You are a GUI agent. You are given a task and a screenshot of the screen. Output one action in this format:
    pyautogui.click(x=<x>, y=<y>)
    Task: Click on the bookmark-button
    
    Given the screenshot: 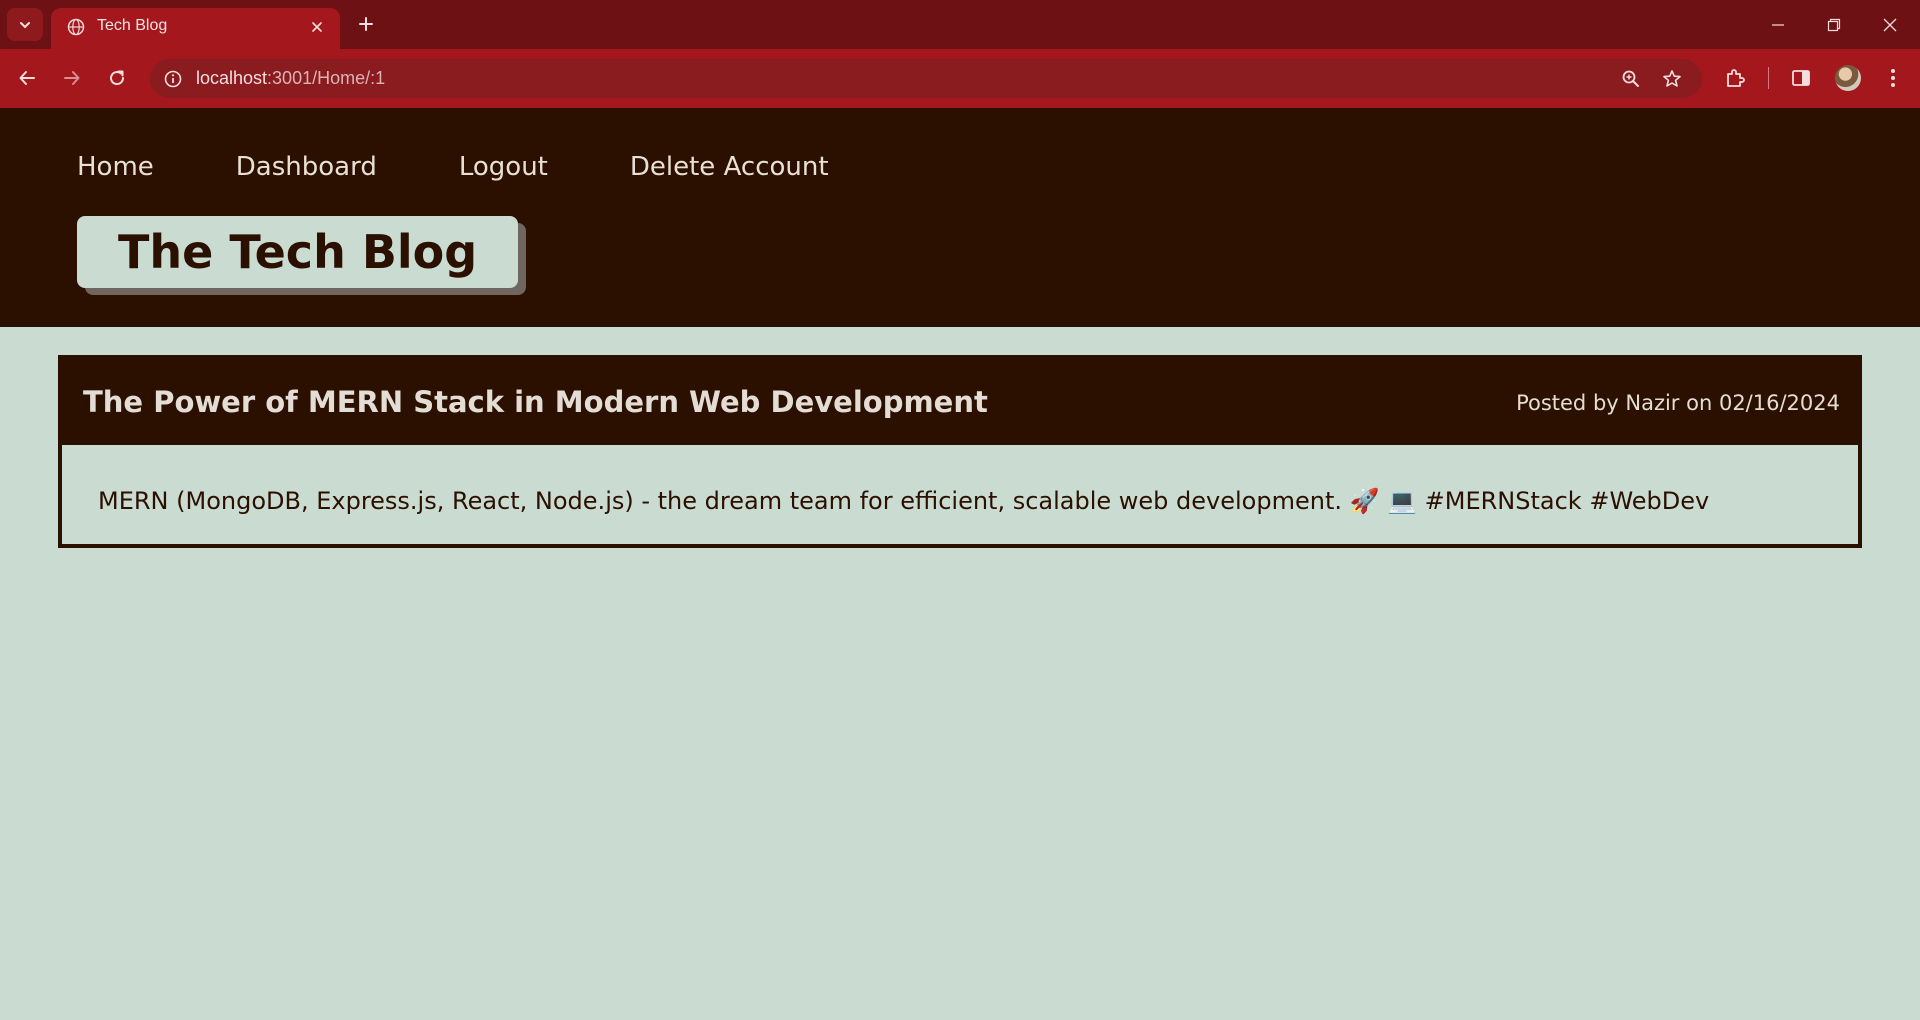 What is the action you would take?
    pyautogui.click(x=1672, y=79)
    